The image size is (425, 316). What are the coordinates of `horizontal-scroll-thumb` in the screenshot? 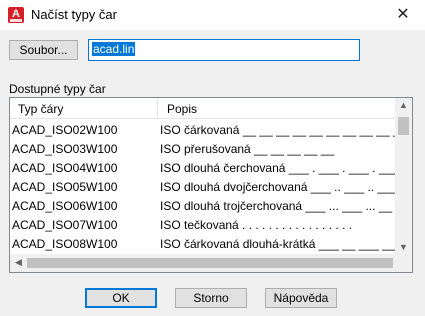 It's located at (210, 263).